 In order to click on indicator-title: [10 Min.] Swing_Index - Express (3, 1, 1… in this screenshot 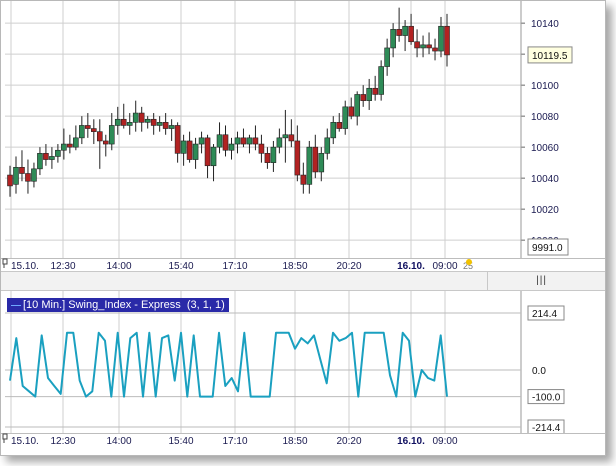, I will do `click(118, 305)`.